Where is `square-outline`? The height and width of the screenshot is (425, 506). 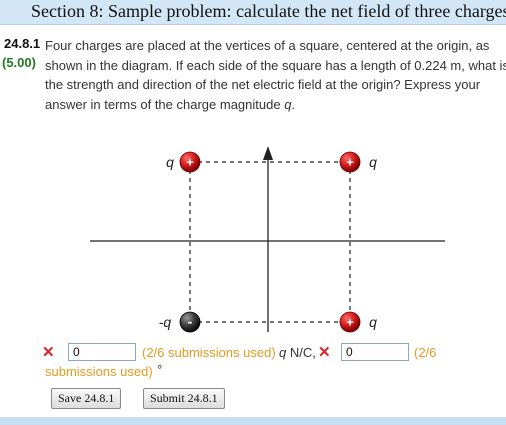 square-outline is located at coordinates (270, 242).